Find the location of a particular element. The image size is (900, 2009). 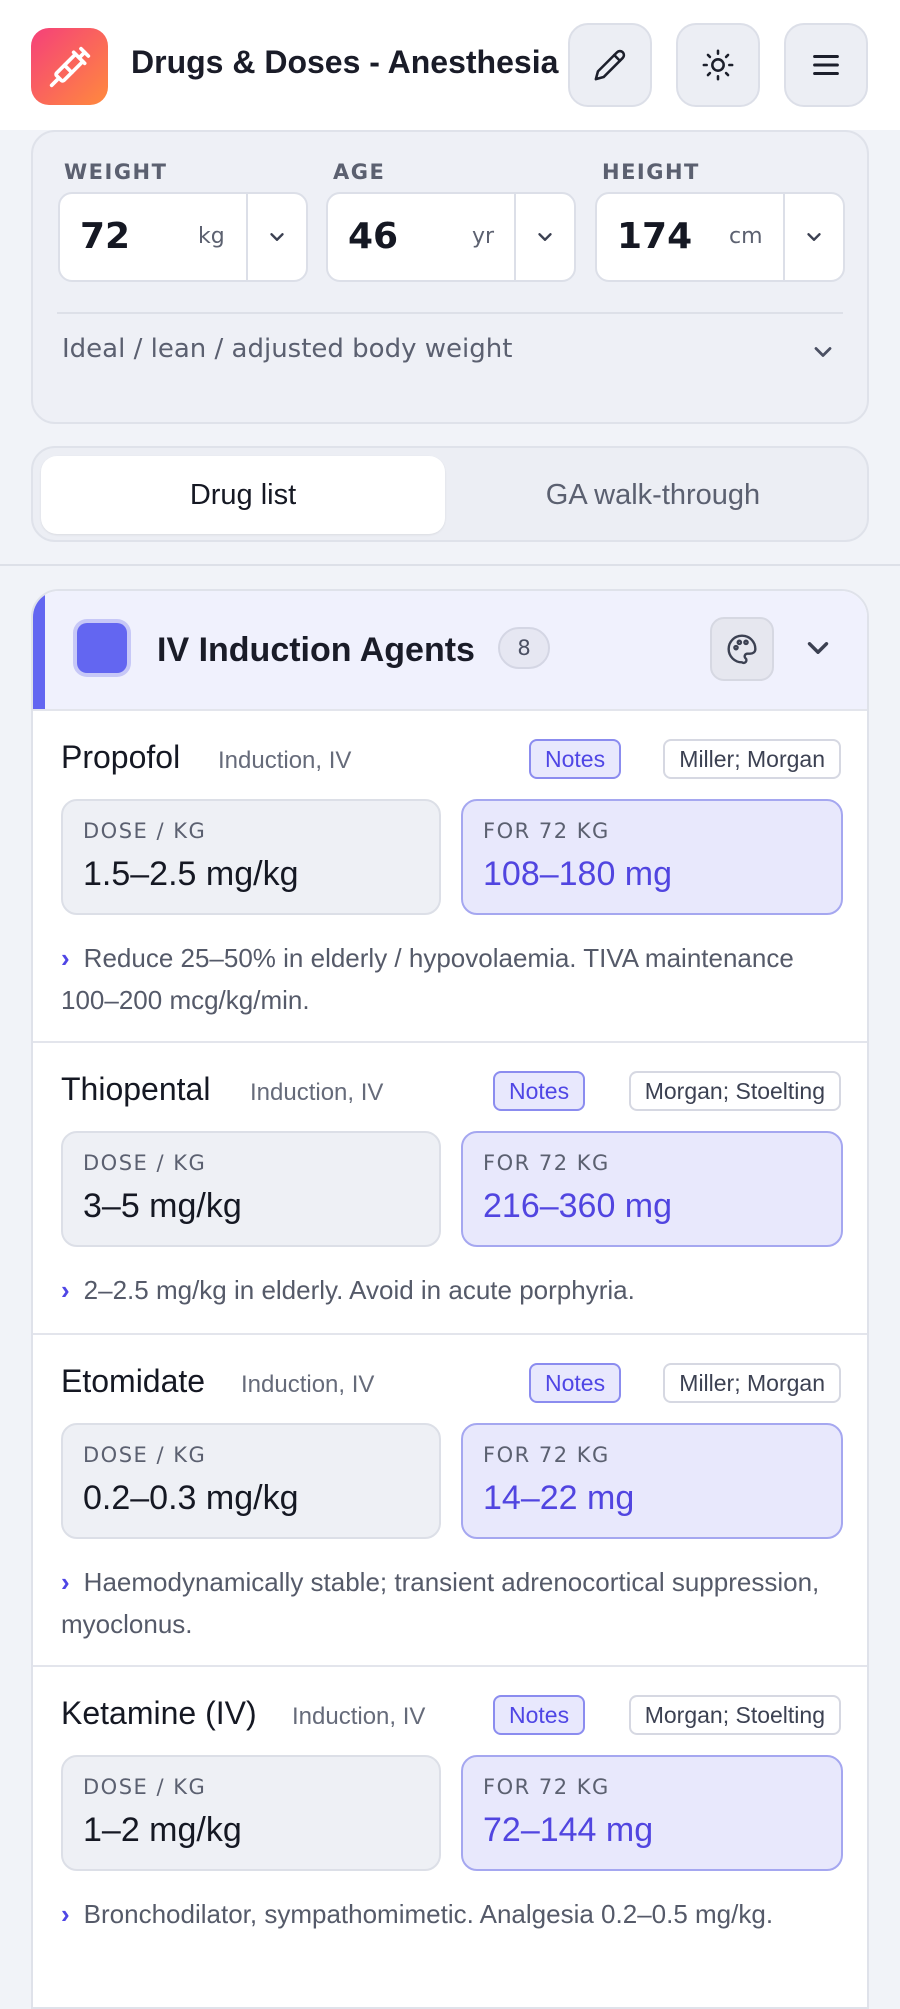

palette-button is located at coordinates (742, 649).